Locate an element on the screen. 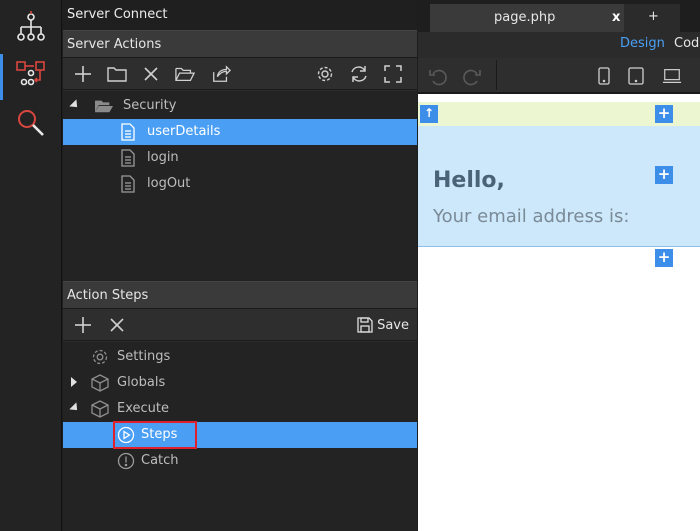 This screenshot has width=700, height=531. step-label: Steps is located at coordinates (159, 434).